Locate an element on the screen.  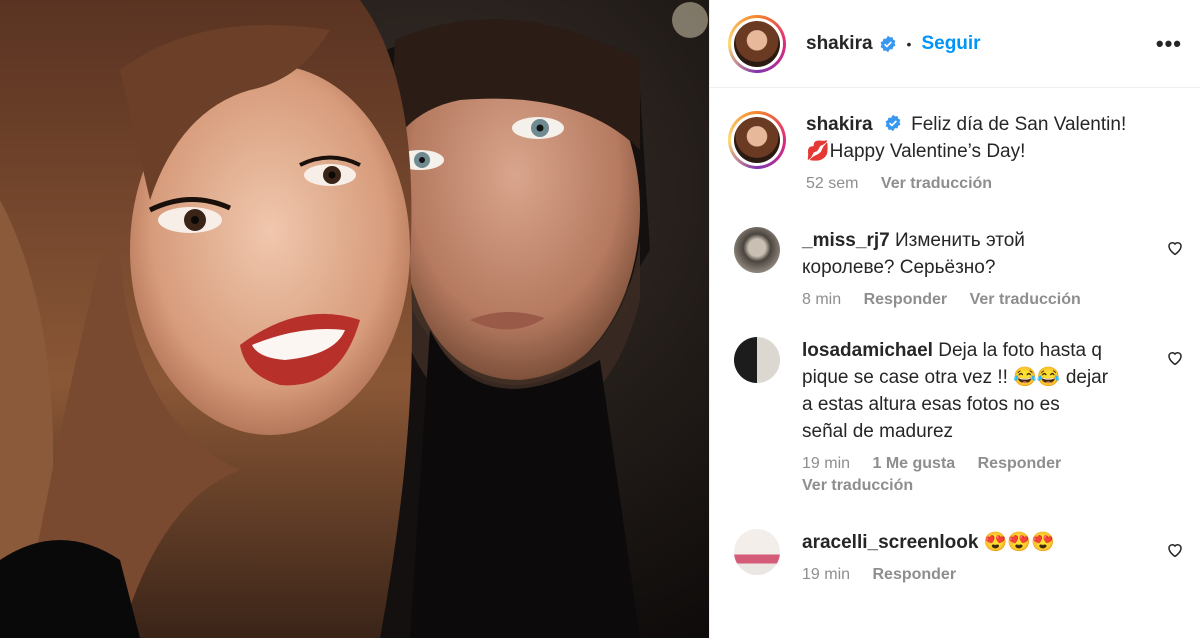
comment-text-line3: a estas altura esas fotos no es is located at coordinates (931, 404).